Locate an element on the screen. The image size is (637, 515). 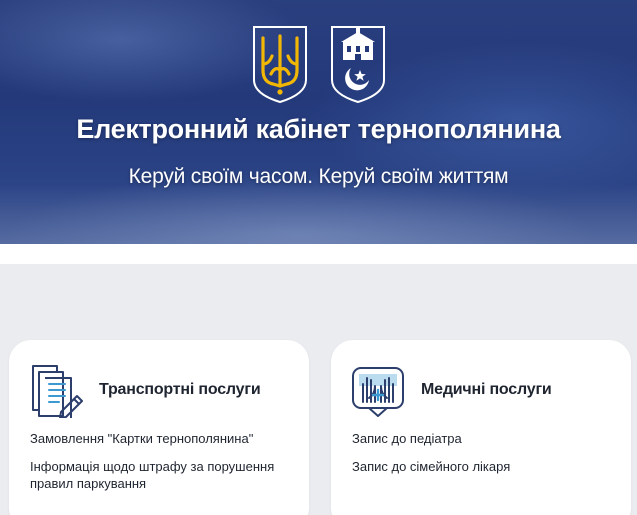
link-family-doctor-appointment: Запис до сімейного лікаря is located at coordinates (486, 466).